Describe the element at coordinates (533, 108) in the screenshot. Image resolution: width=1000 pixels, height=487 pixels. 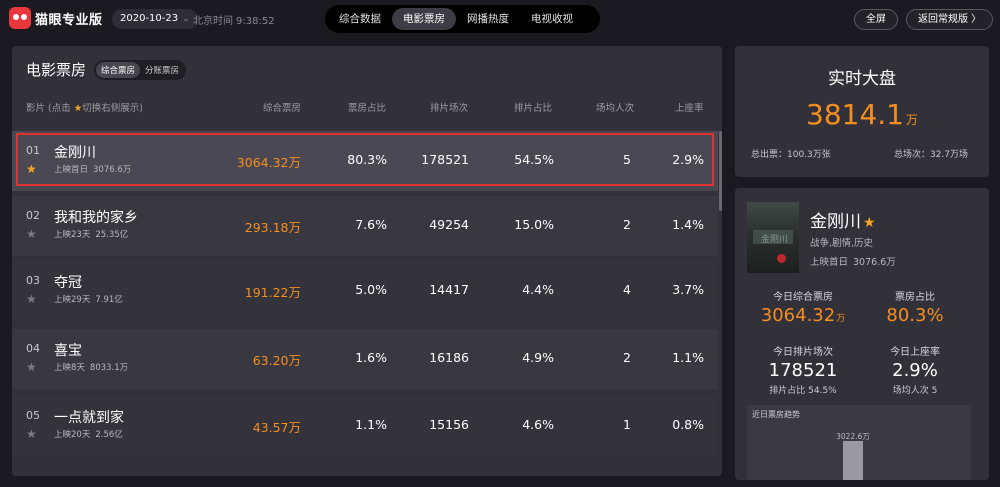
I see `col-show-share: 排片占比` at that location.